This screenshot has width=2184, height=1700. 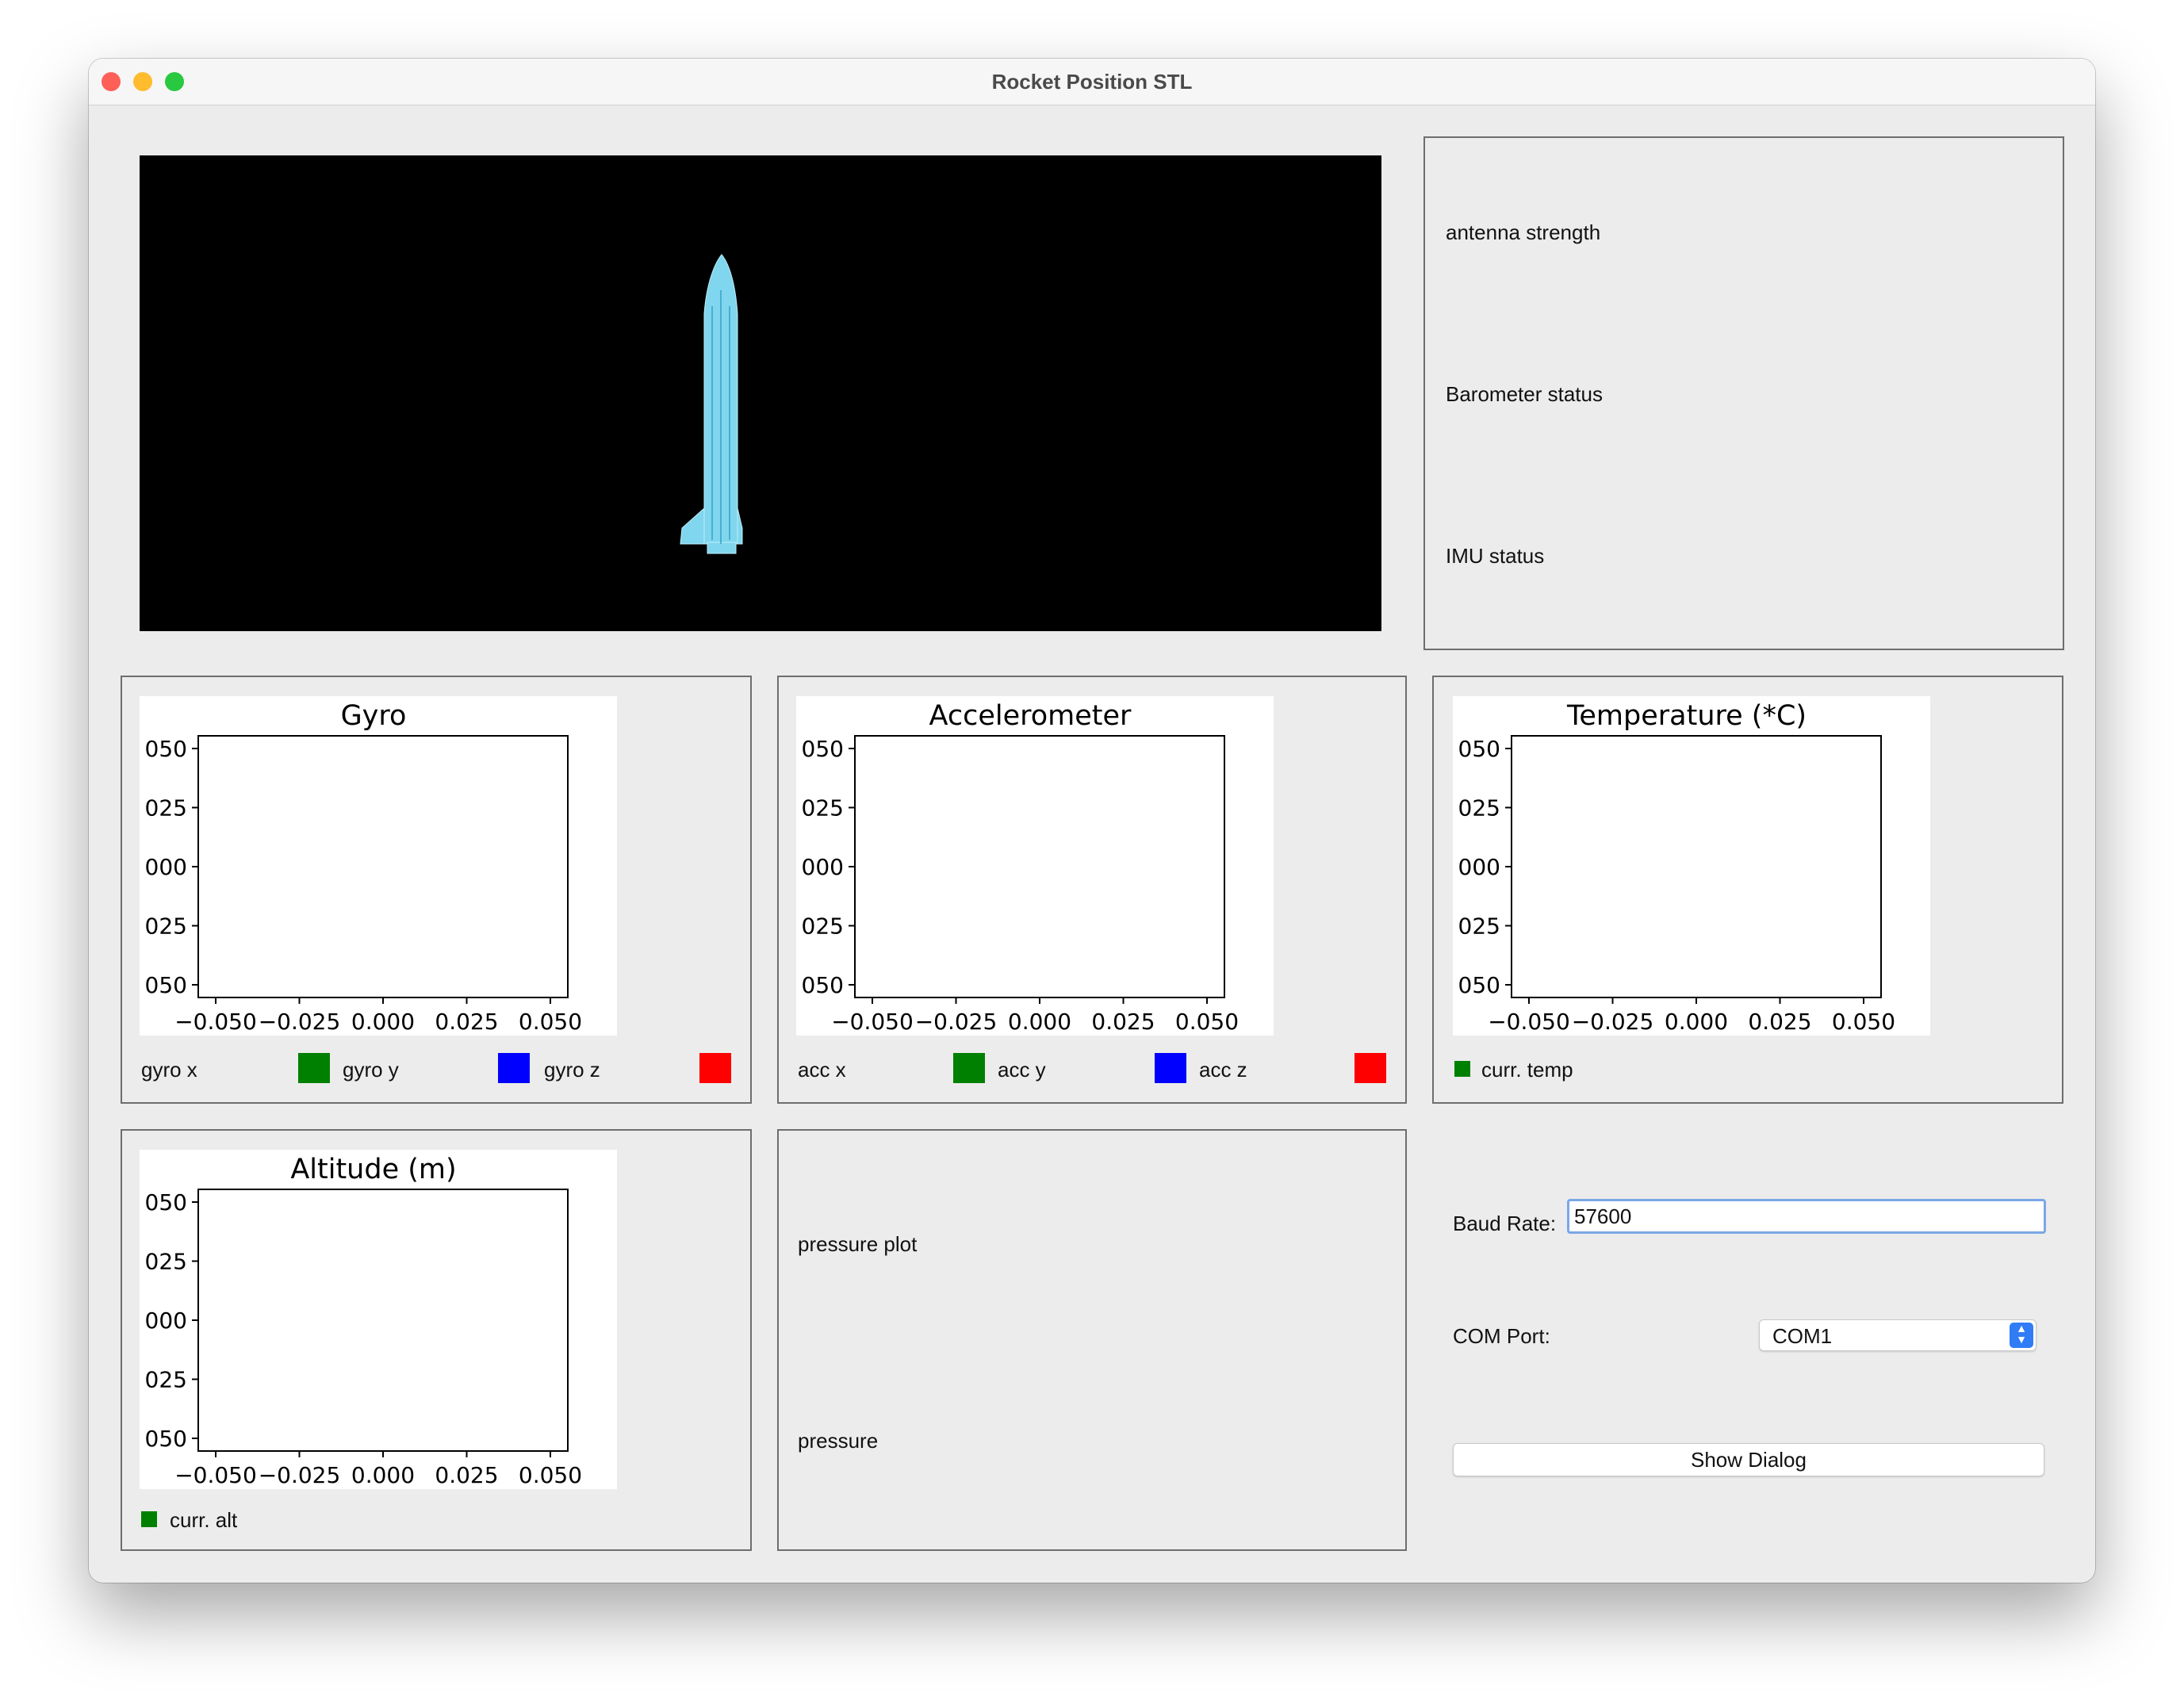 I want to click on legend-acc-z: acc z, so click(x=1223, y=1070).